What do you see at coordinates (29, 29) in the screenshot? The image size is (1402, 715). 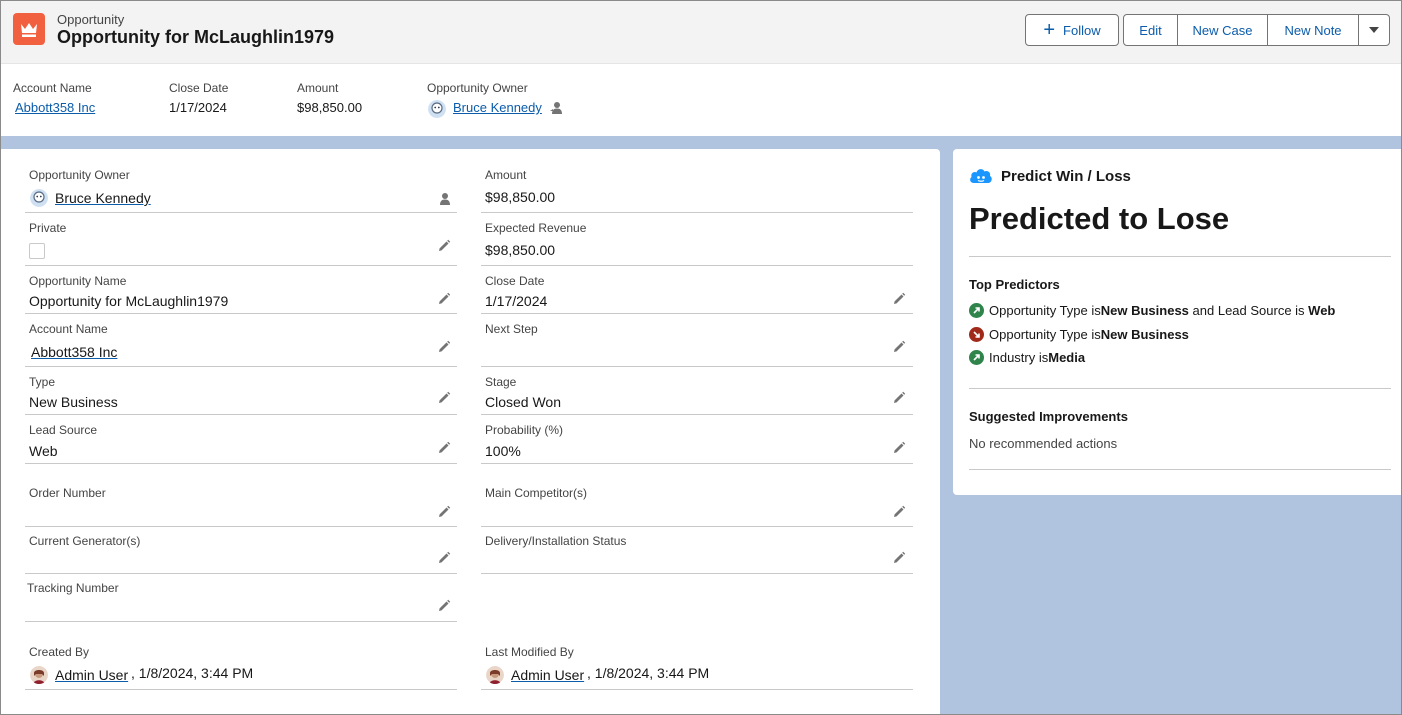 I see `crown-icon` at bounding box center [29, 29].